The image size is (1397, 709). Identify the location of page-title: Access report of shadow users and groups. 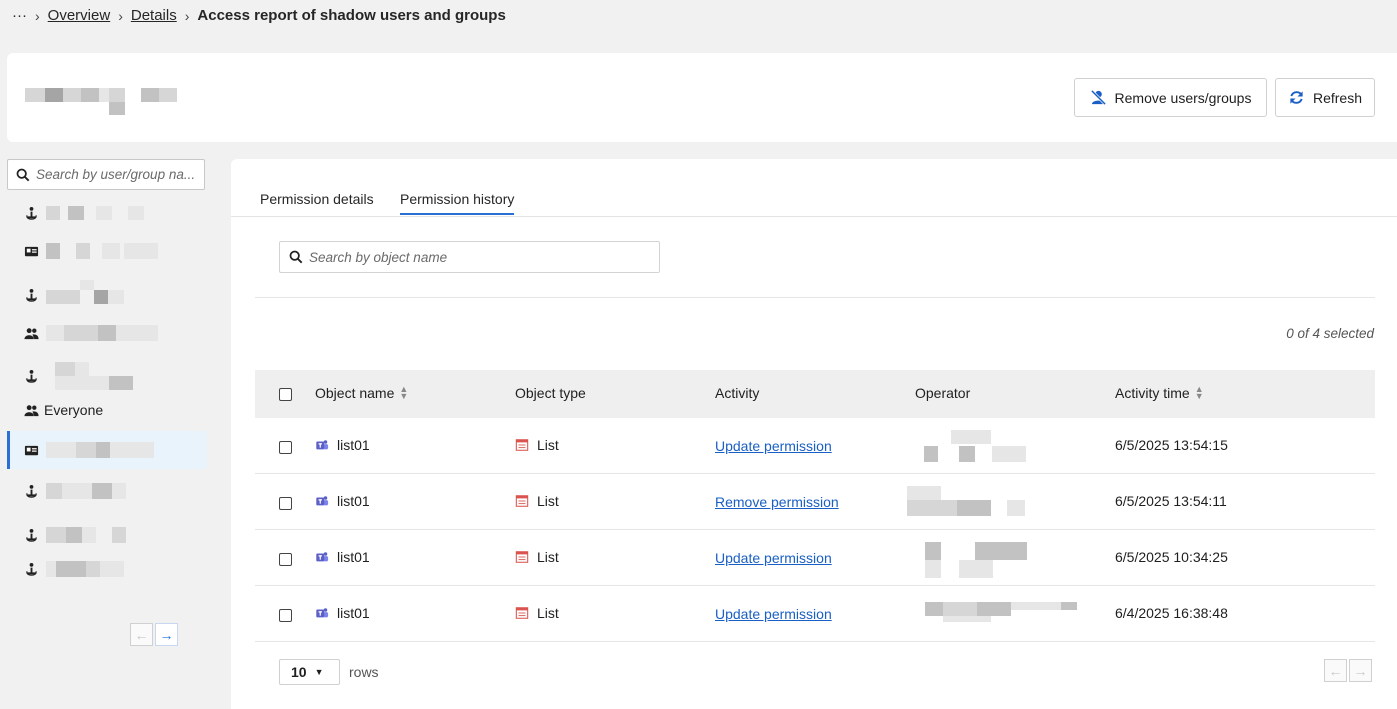
(351, 15).